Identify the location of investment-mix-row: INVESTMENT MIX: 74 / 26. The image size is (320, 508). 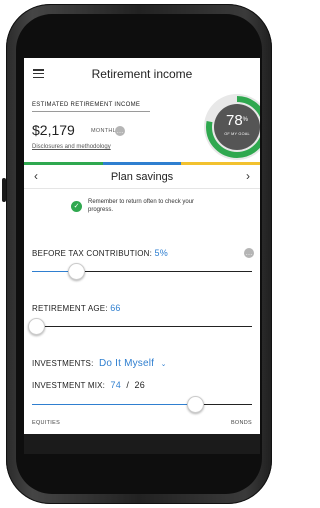
(88, 385).